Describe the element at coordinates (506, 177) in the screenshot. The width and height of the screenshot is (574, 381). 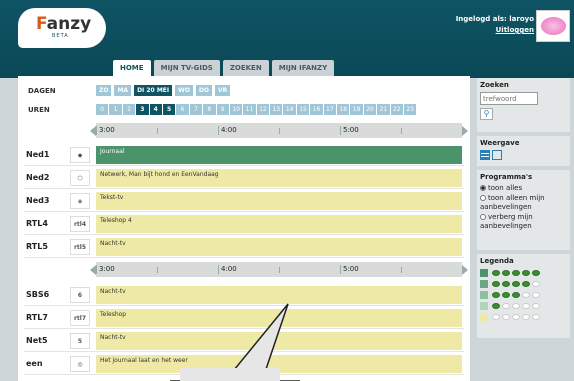
I see `programs-title: Programma's` at that location.